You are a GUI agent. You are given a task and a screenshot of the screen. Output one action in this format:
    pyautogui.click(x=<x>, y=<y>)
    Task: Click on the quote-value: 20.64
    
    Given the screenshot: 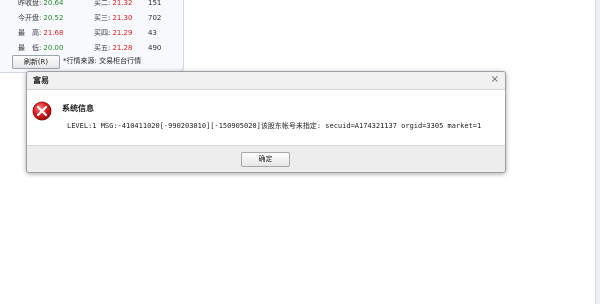 What is the action you would take?
    pyautogui.click(x=53, y=3)
    